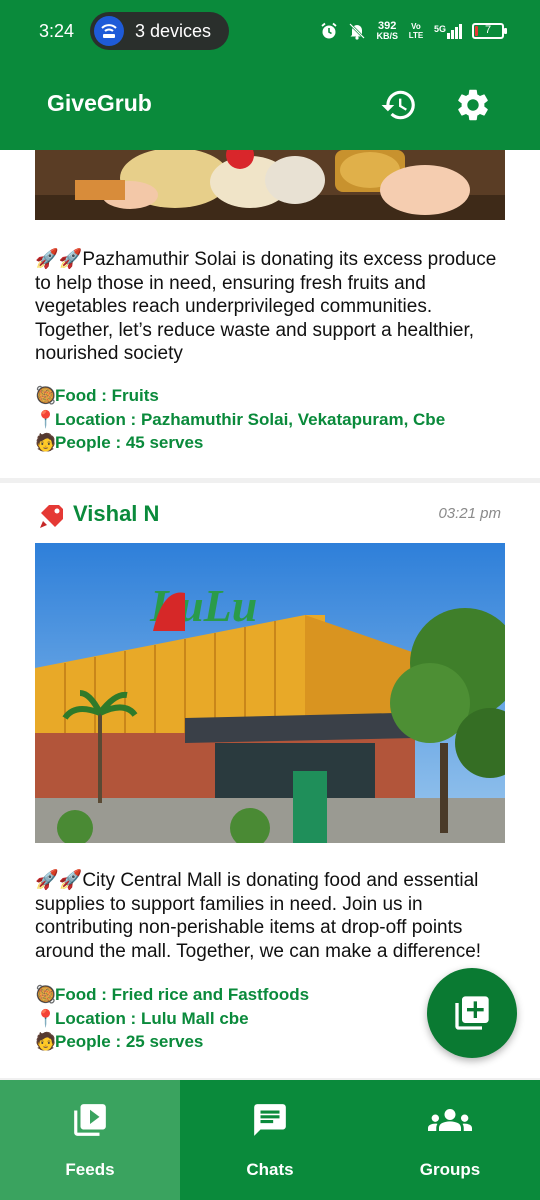 The width and height of the screenshot is (540, 1200). What do you see at coordinates (473, 105) in the screenshot?
I see `settings-icon` at bounding box center [473, 105].